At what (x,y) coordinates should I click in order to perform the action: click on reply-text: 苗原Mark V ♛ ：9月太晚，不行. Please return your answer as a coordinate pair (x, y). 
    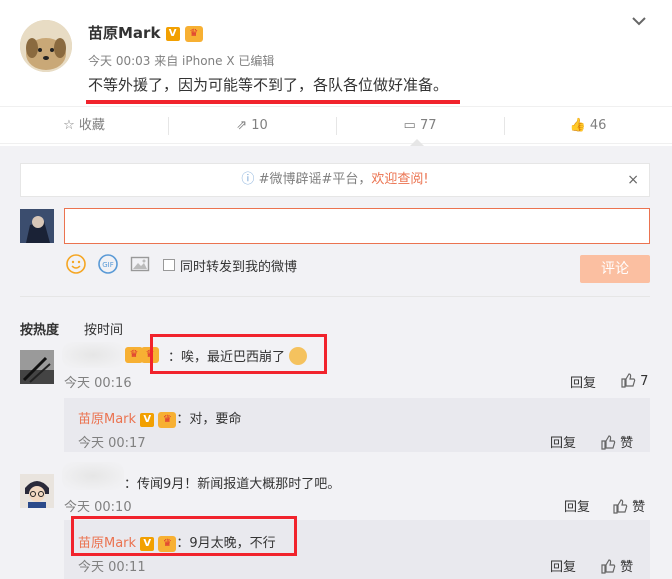
    Looking at the image, I should click on (177, 542).